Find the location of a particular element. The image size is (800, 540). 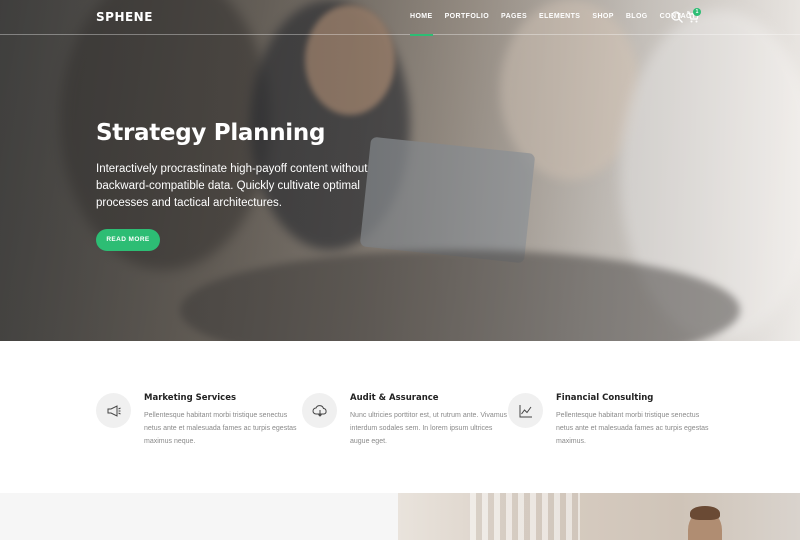

hero-title: Strategy Planning is located at coordinates (211, 133).